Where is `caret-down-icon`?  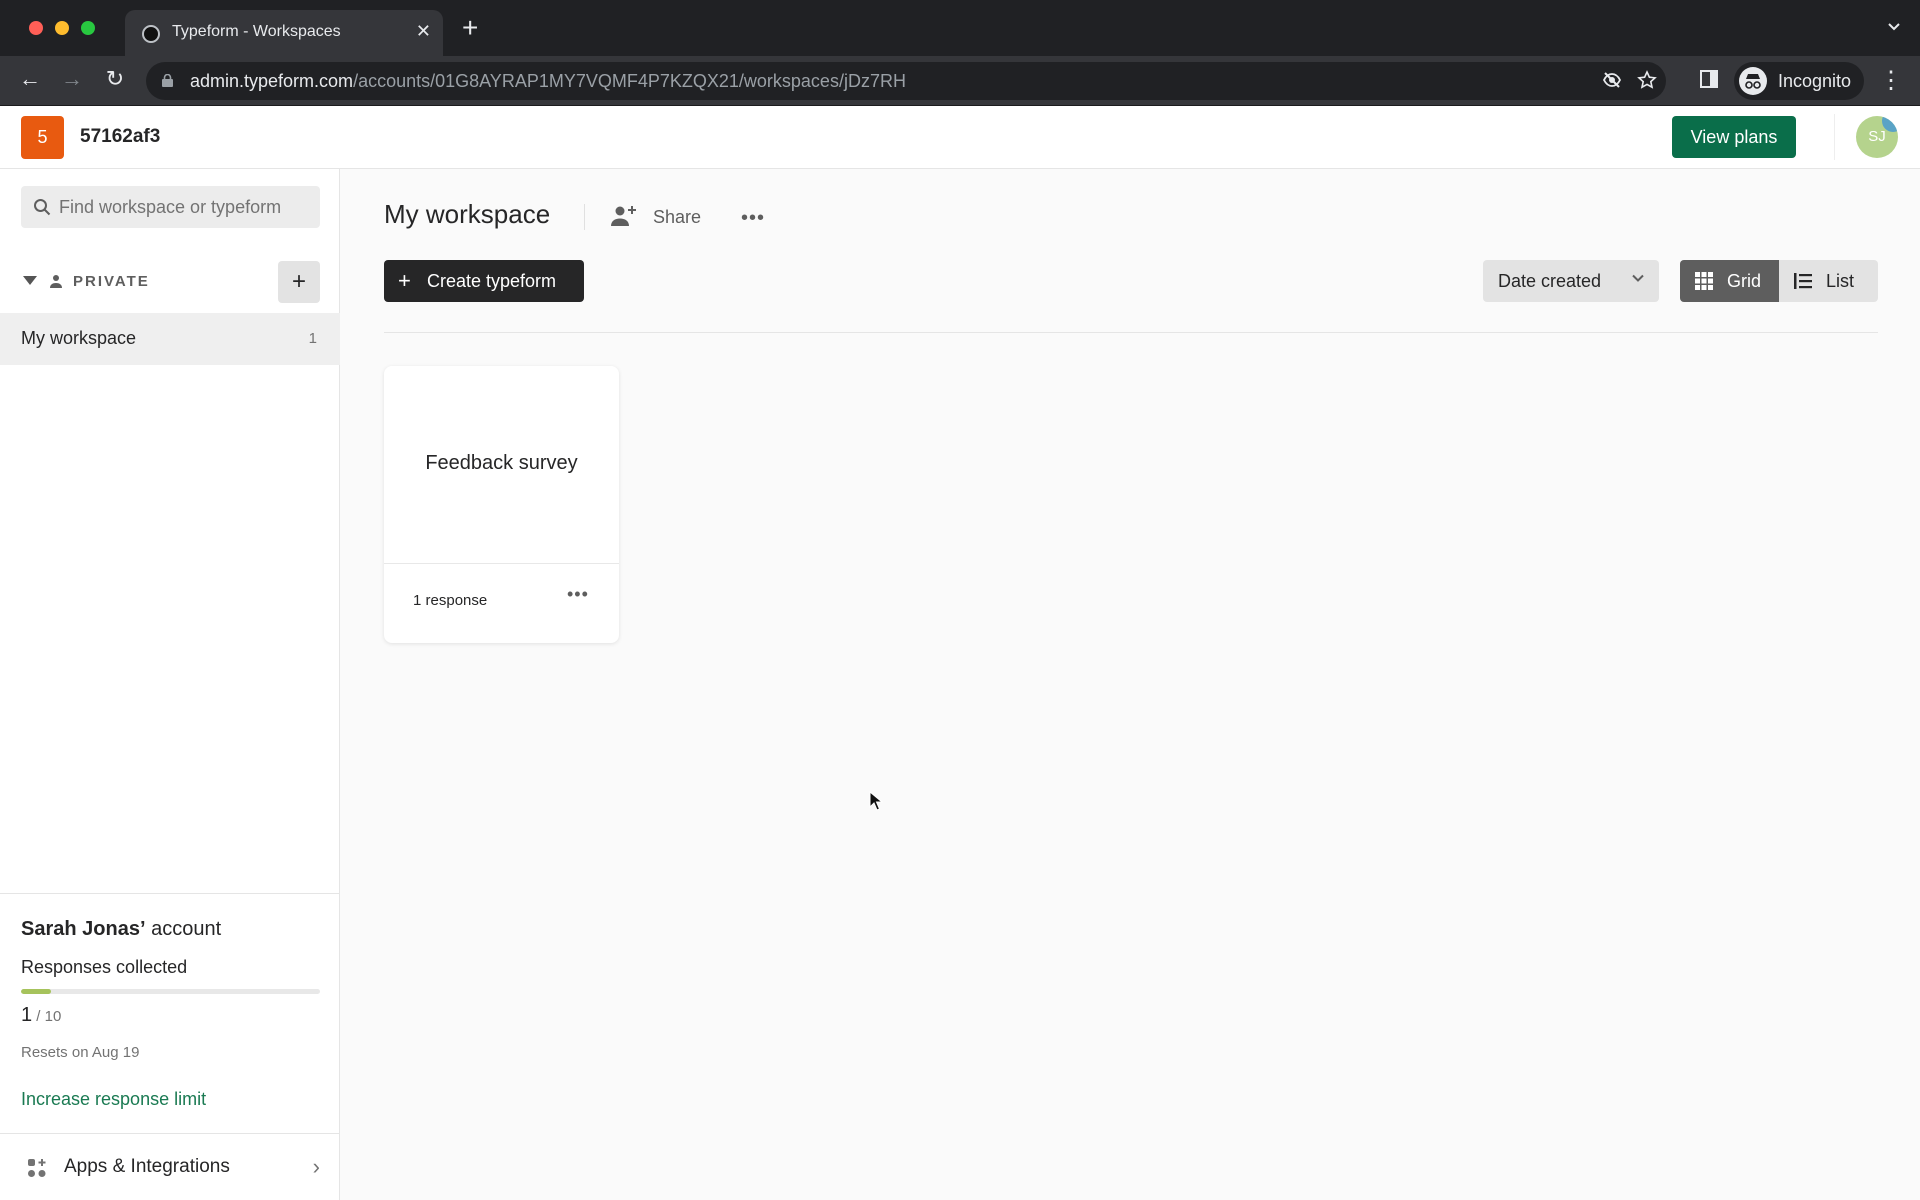 caret-down-icon is located at coordinates (30, 280).